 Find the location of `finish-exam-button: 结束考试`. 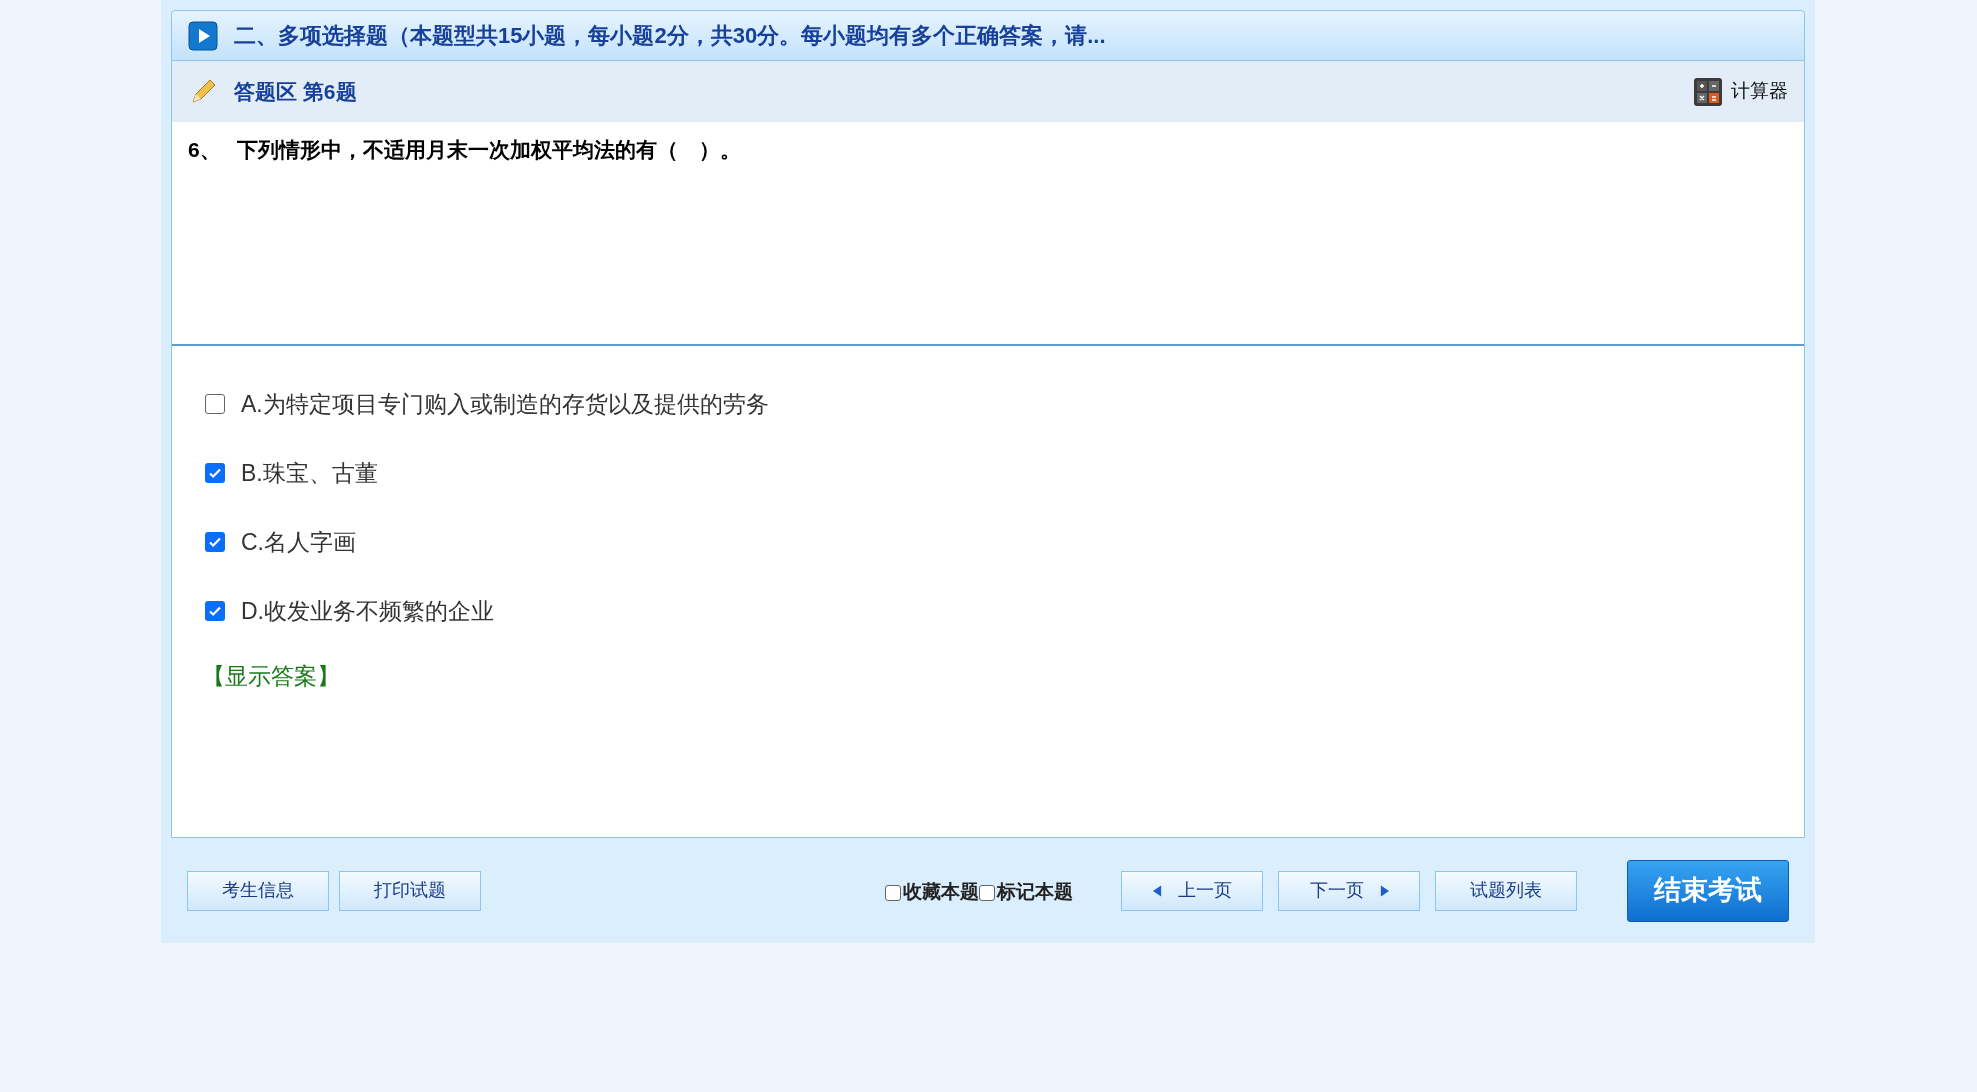

finish-exam-button: 结束考试 is located at coordinates (1708, 890).